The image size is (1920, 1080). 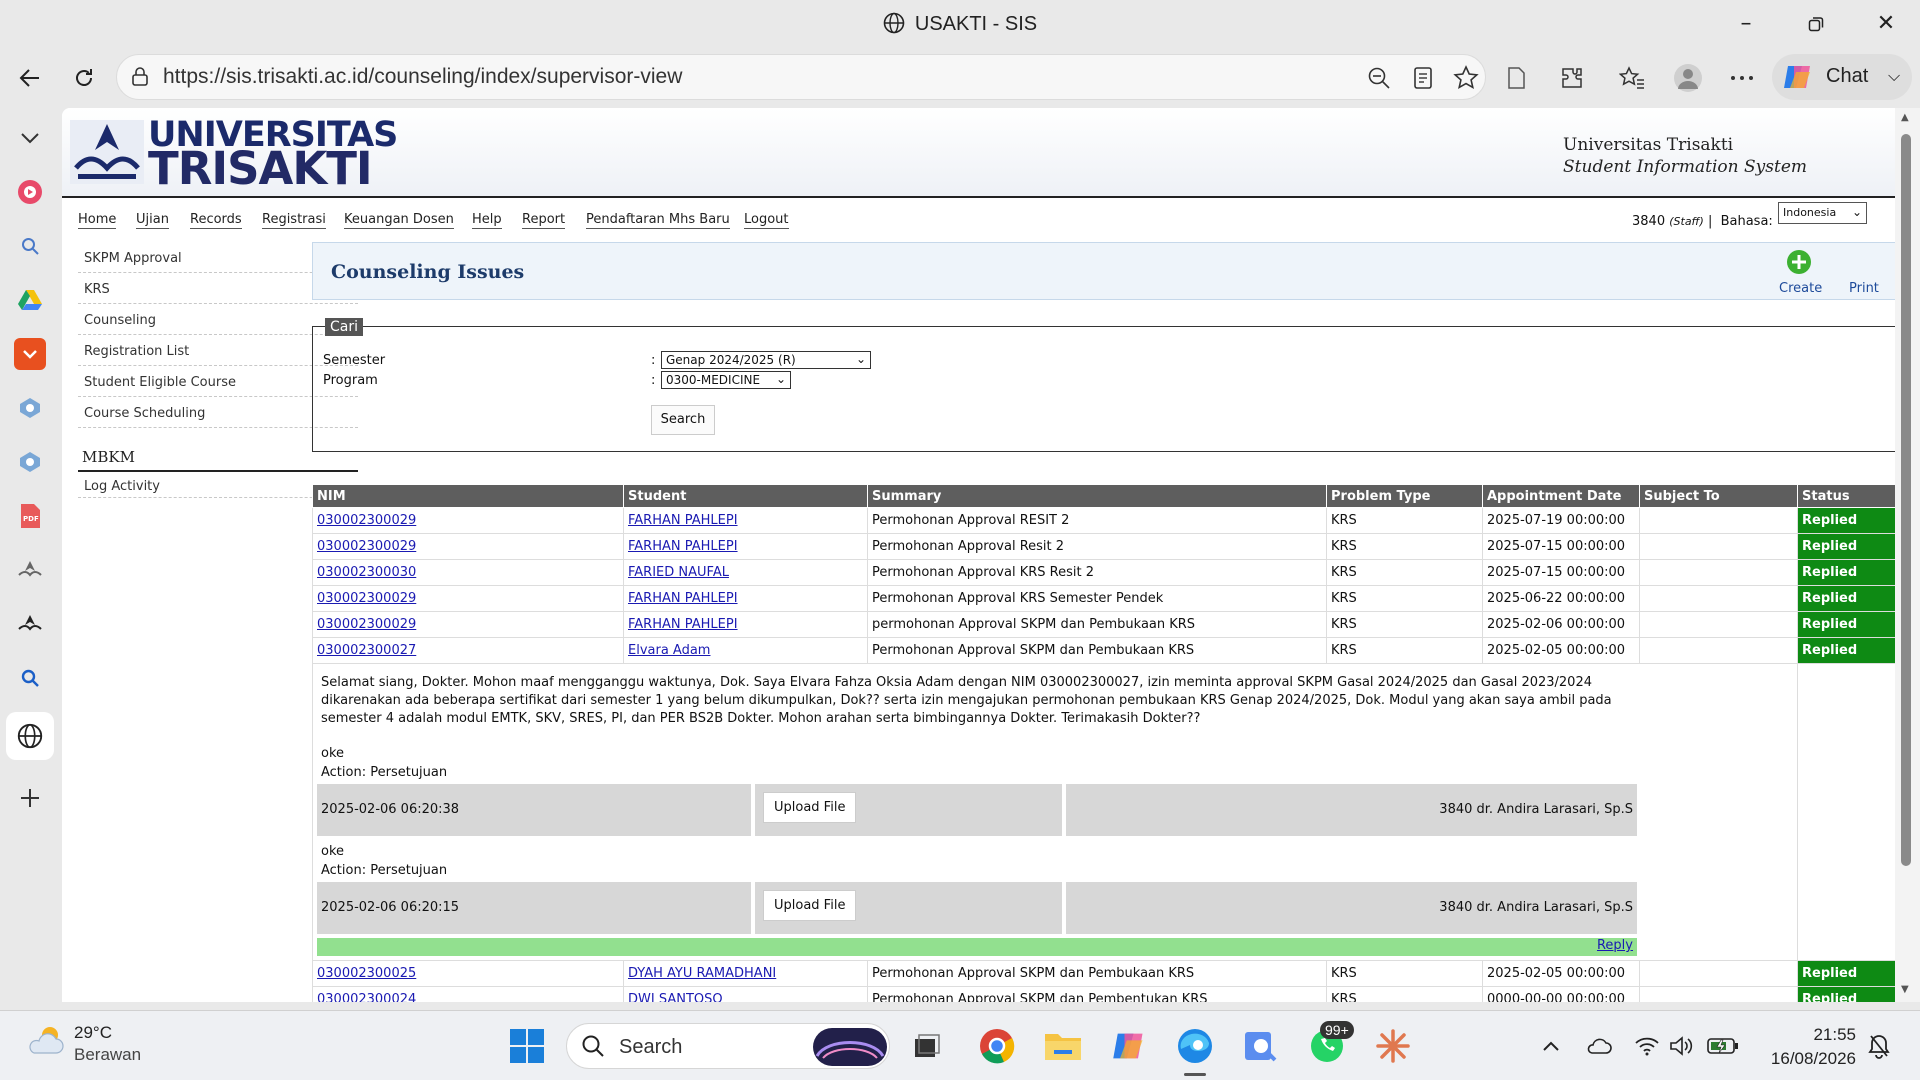 I want to click on active-globe-icon, so click(x=30, y=736).